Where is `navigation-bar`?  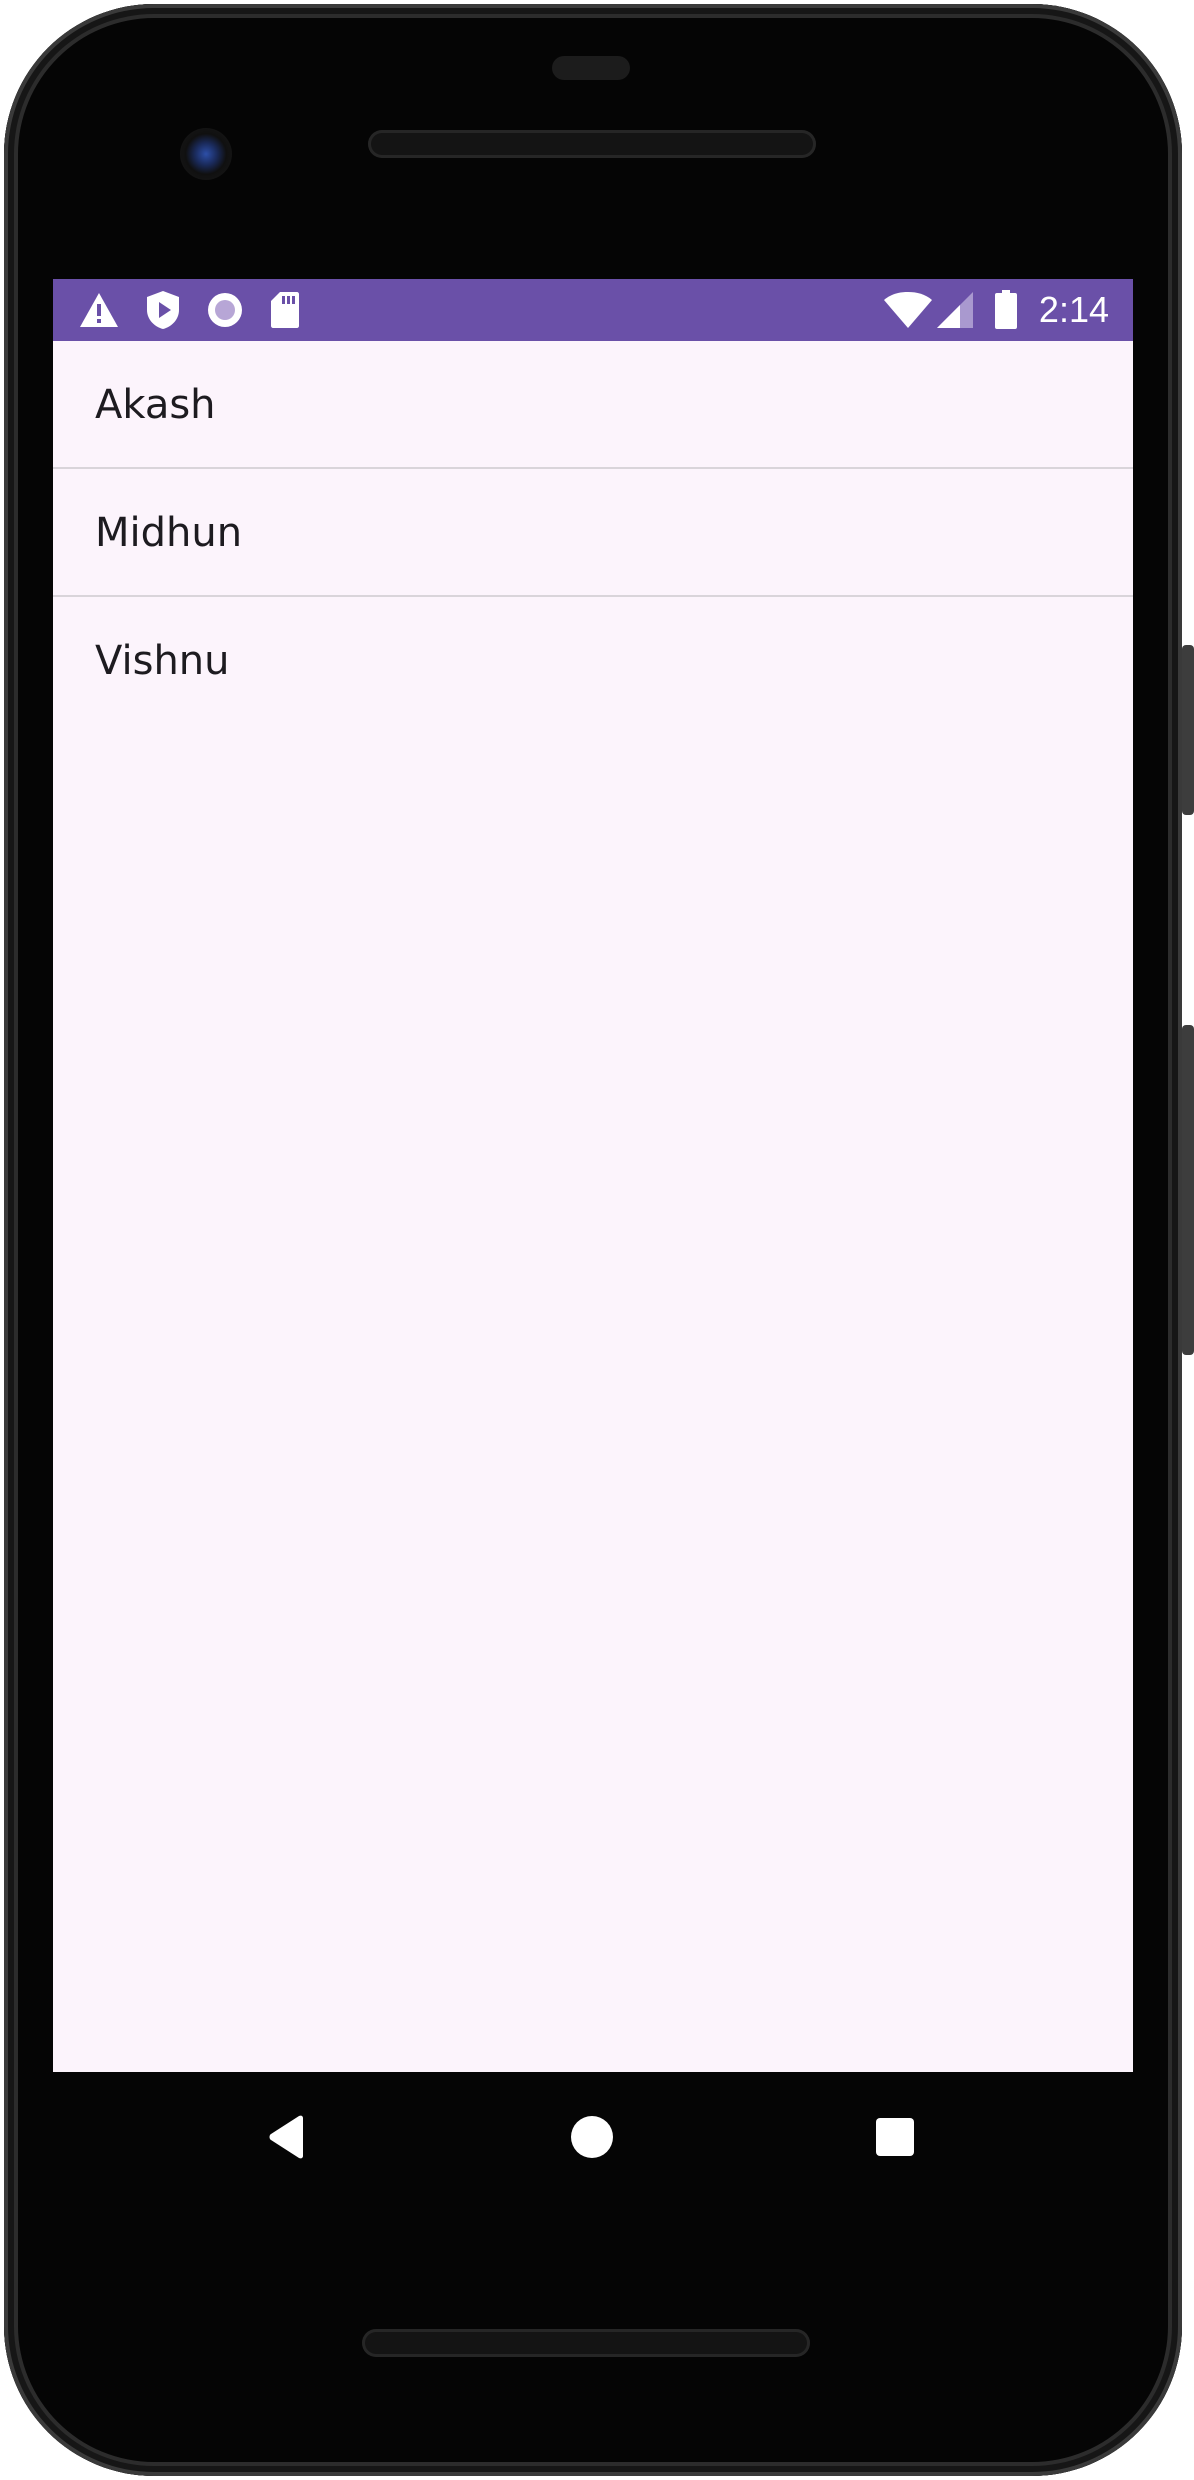
navigation-bar is located at coordinates (593, 2137).